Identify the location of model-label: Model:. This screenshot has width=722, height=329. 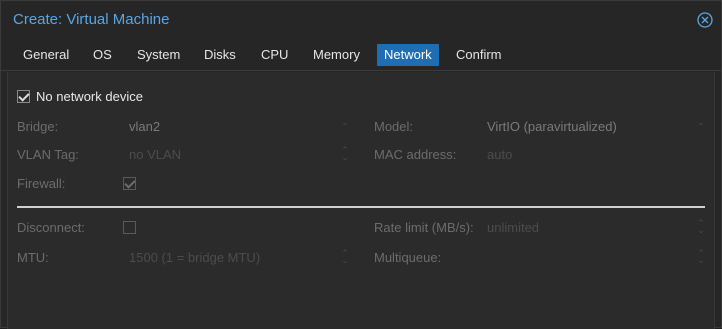
(394, 126).